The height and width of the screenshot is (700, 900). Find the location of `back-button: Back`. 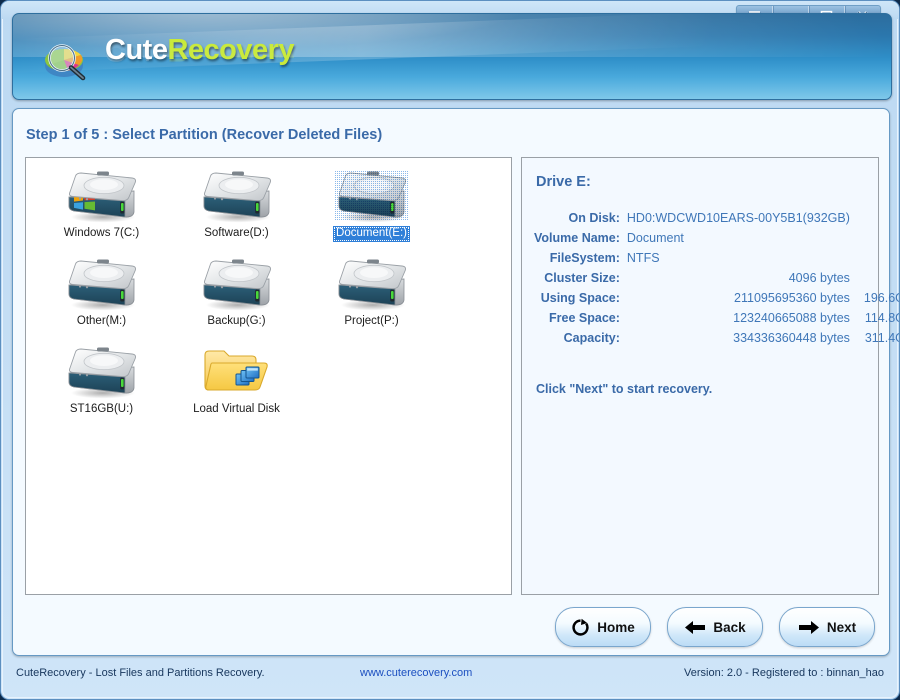

back-button: Back is located at coordinates (715, 627).